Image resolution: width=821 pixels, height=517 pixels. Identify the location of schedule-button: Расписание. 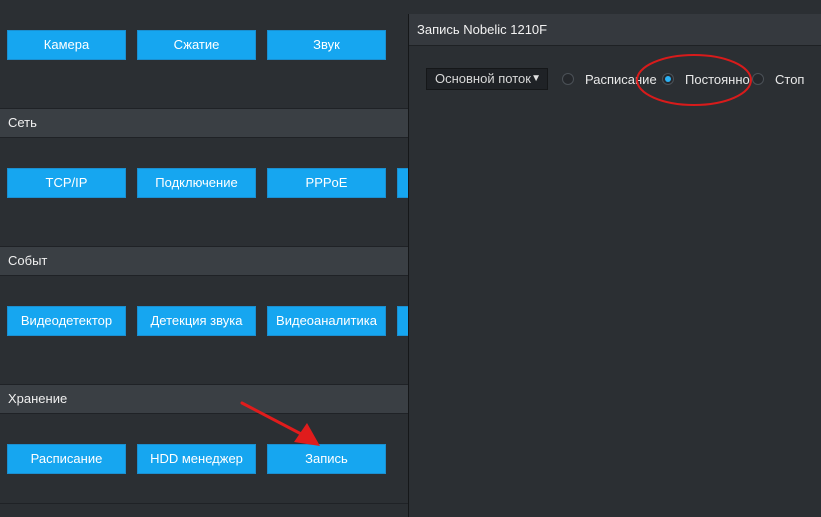
(66, 459).